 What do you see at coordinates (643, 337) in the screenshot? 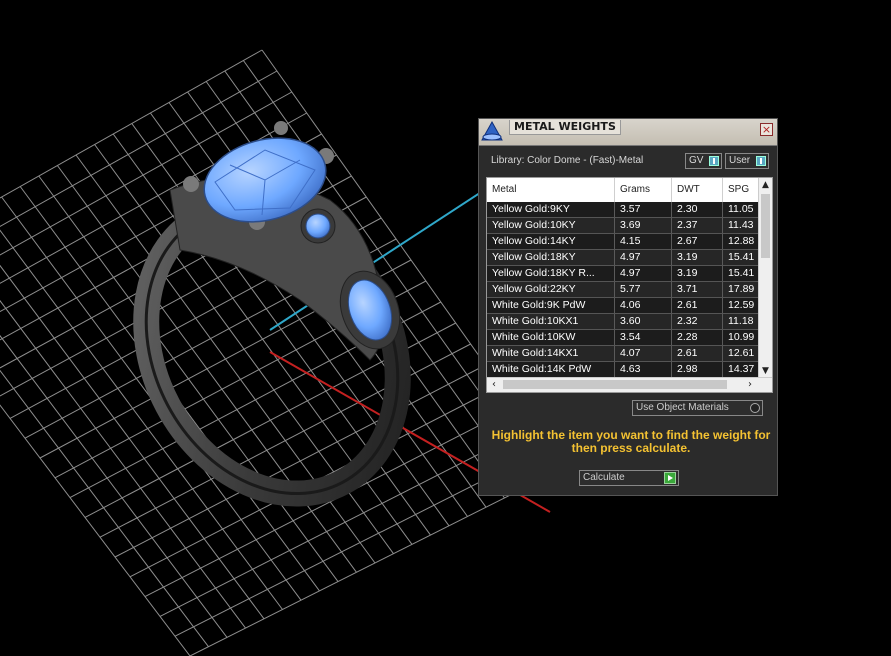
I see `grams-cell: 3.54` at bounding box center [643, 337].